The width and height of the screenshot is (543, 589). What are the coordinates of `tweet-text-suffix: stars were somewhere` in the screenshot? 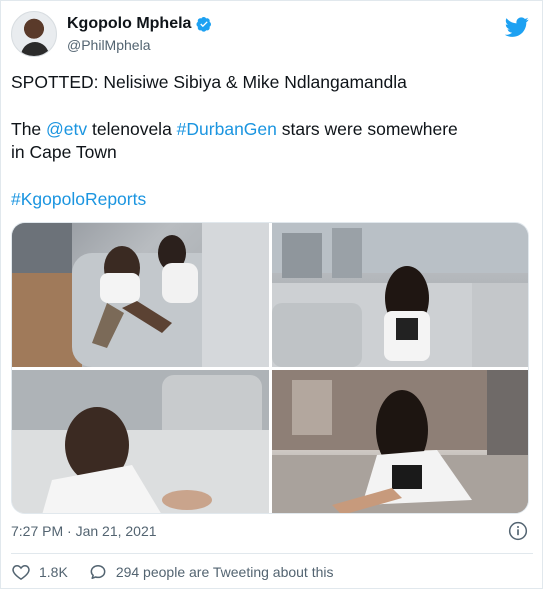 It's located at (367, 129).